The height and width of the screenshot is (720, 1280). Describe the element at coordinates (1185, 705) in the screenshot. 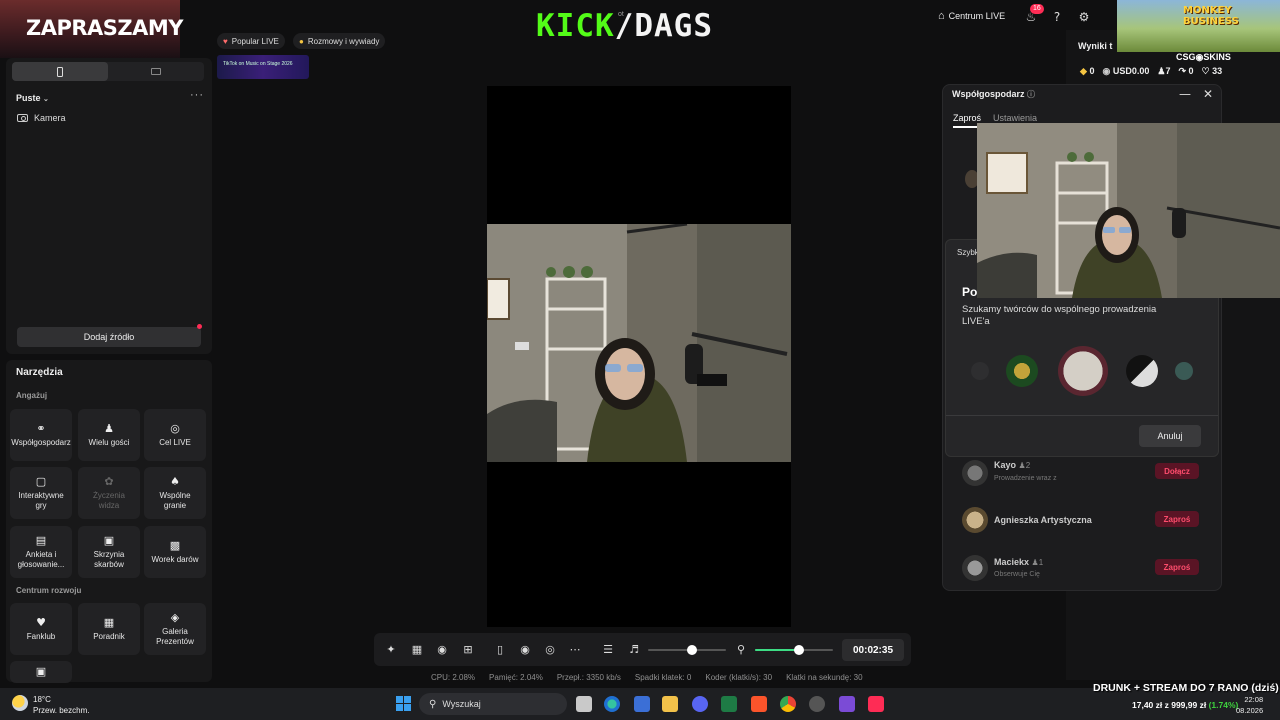

I see `donation-goal: 17,40 zł z 999,99 zł (1.74%)` at that location.